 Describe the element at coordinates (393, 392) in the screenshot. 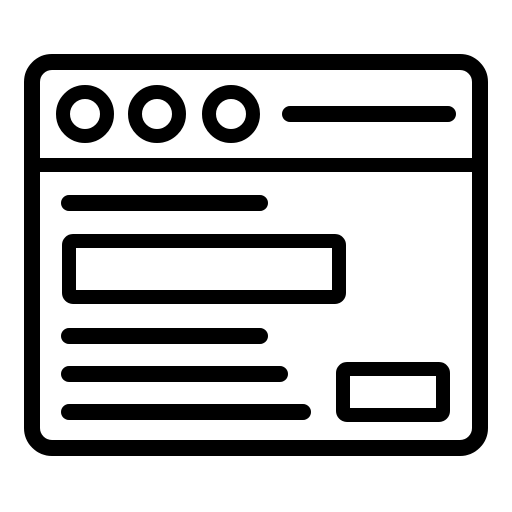

I see `action-button-box` at that location.